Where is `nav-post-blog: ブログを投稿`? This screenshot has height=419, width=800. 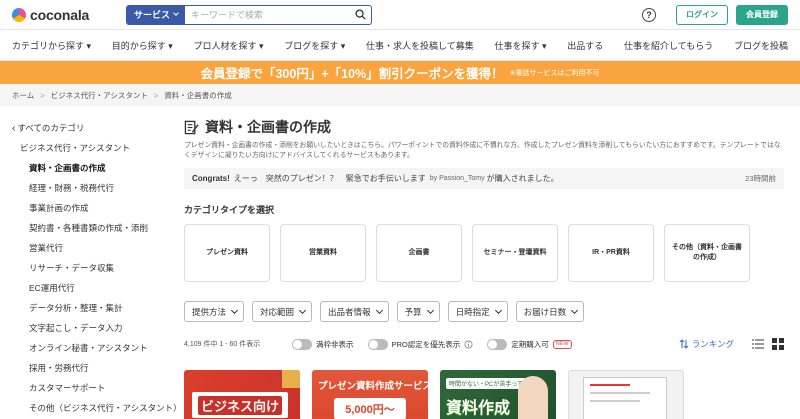
nav-post-blog: ブログを投稿 is located at coordinates (761, 45).